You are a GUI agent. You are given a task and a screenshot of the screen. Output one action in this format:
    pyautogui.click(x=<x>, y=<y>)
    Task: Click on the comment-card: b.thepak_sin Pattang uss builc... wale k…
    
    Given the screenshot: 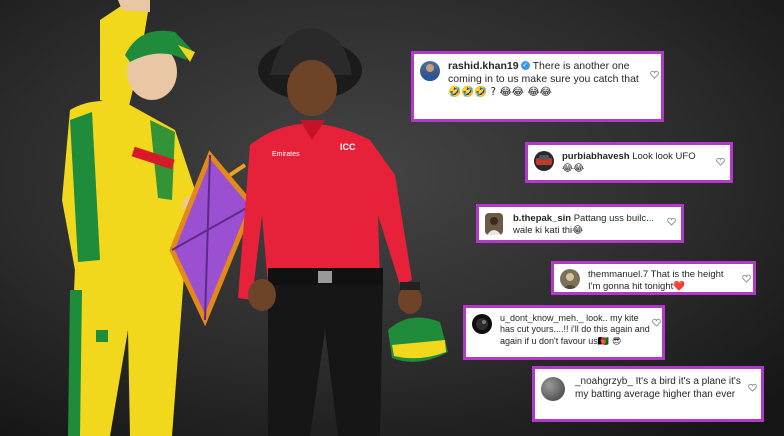 What is the action you would take?
    pyautogui.click(x=580, y=223)
    